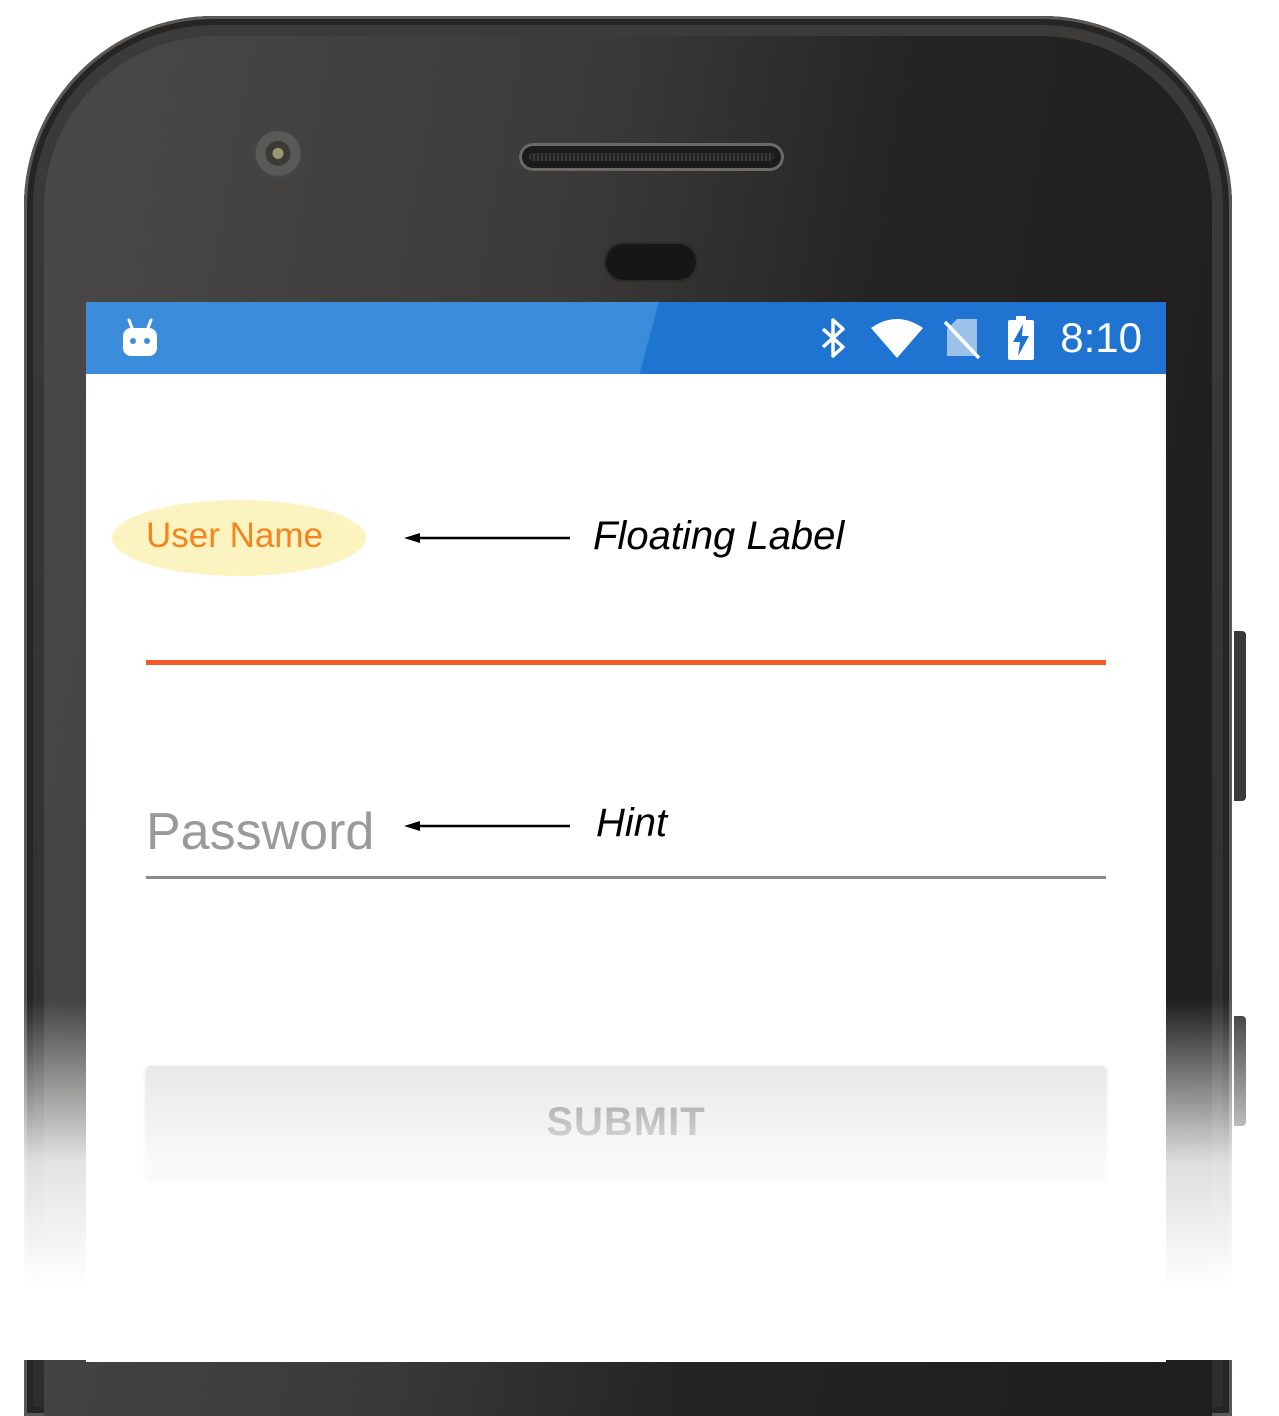 This screenshot has width=1279, height=1416. Describe the element at coordinates (719, 536) in the screenshot. I see `floating-label-annotation: Floating Label` at that location.